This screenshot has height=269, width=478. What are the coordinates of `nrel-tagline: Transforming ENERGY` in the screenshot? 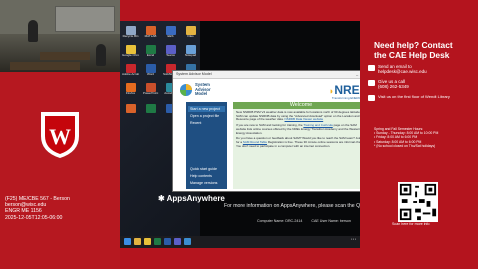 It's located at (347, 98).